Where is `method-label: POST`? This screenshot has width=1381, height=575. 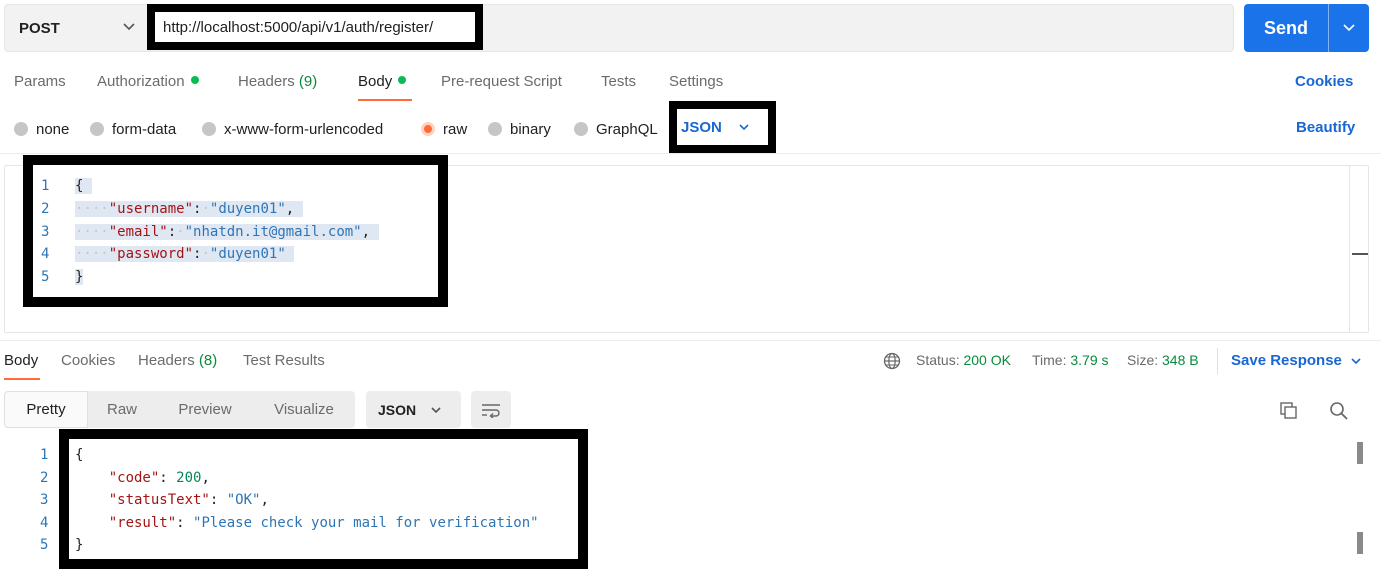
method-label: POST is located at coordinates (39, 28).